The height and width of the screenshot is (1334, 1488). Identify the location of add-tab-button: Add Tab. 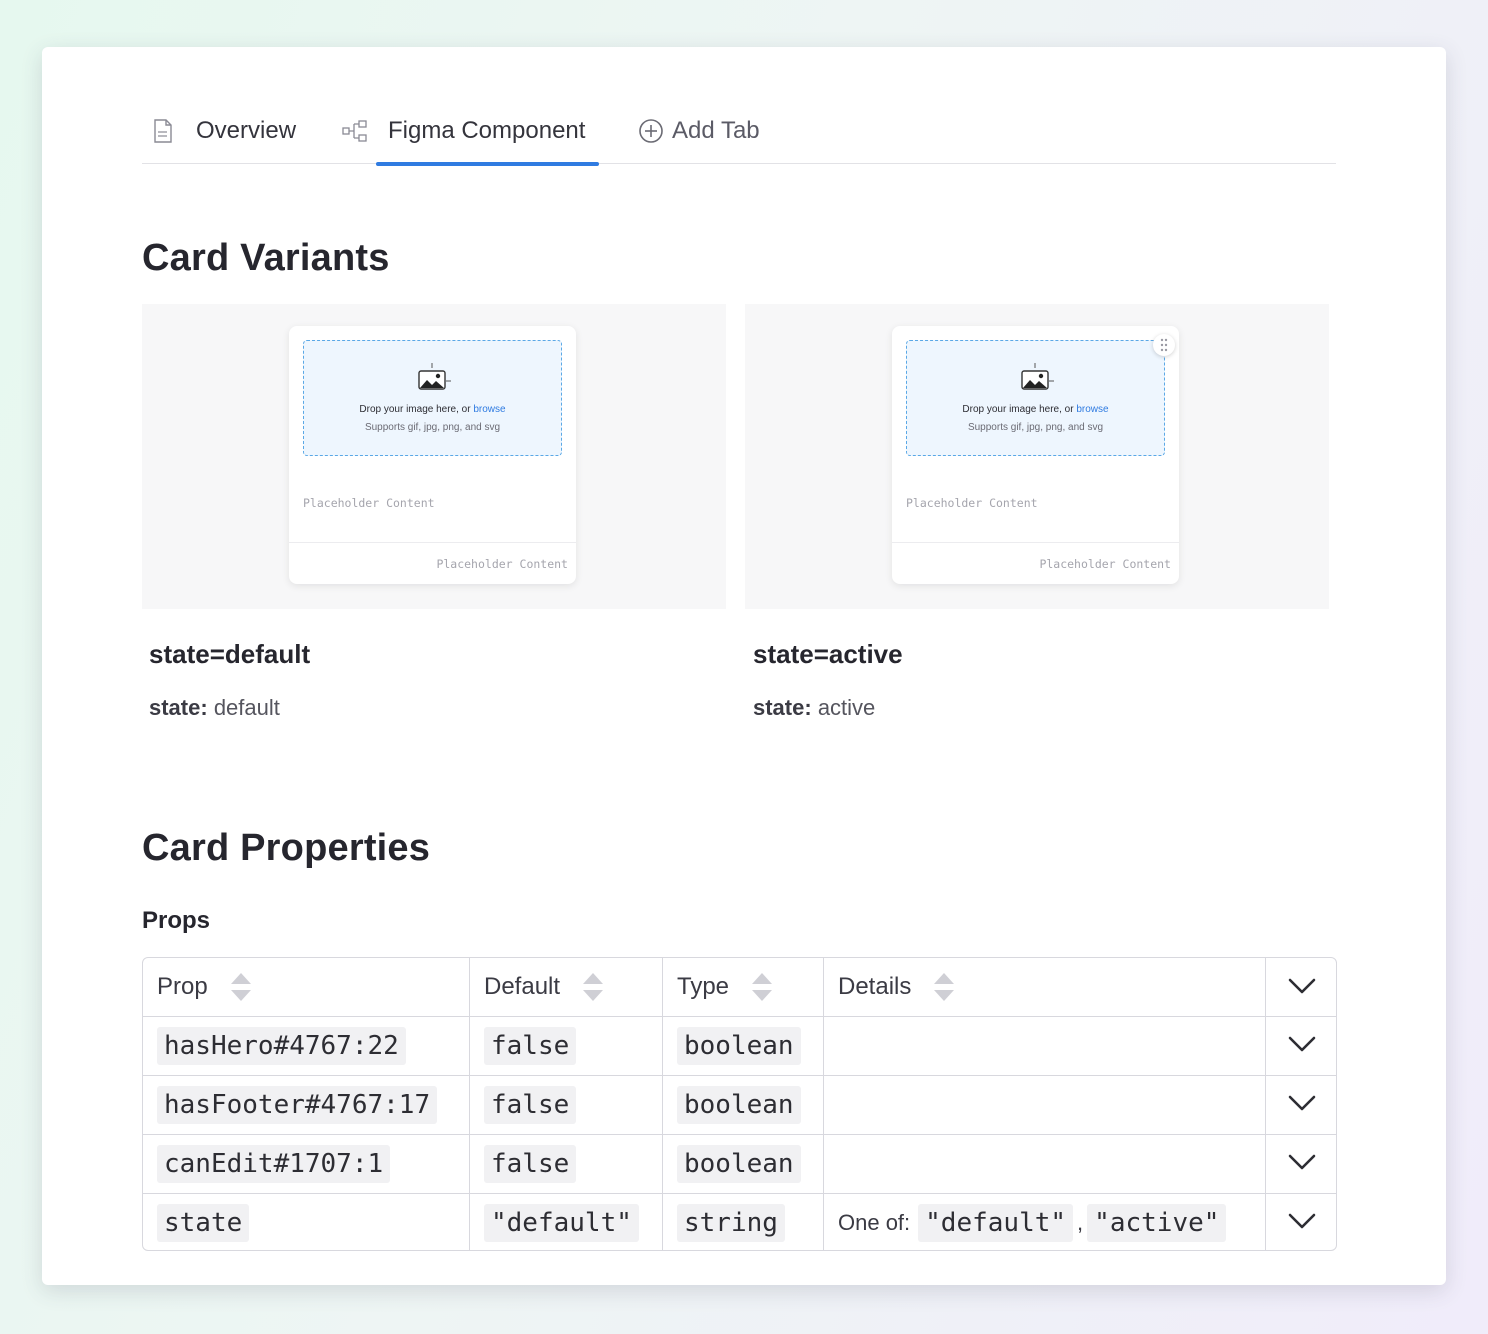
(699, 130).